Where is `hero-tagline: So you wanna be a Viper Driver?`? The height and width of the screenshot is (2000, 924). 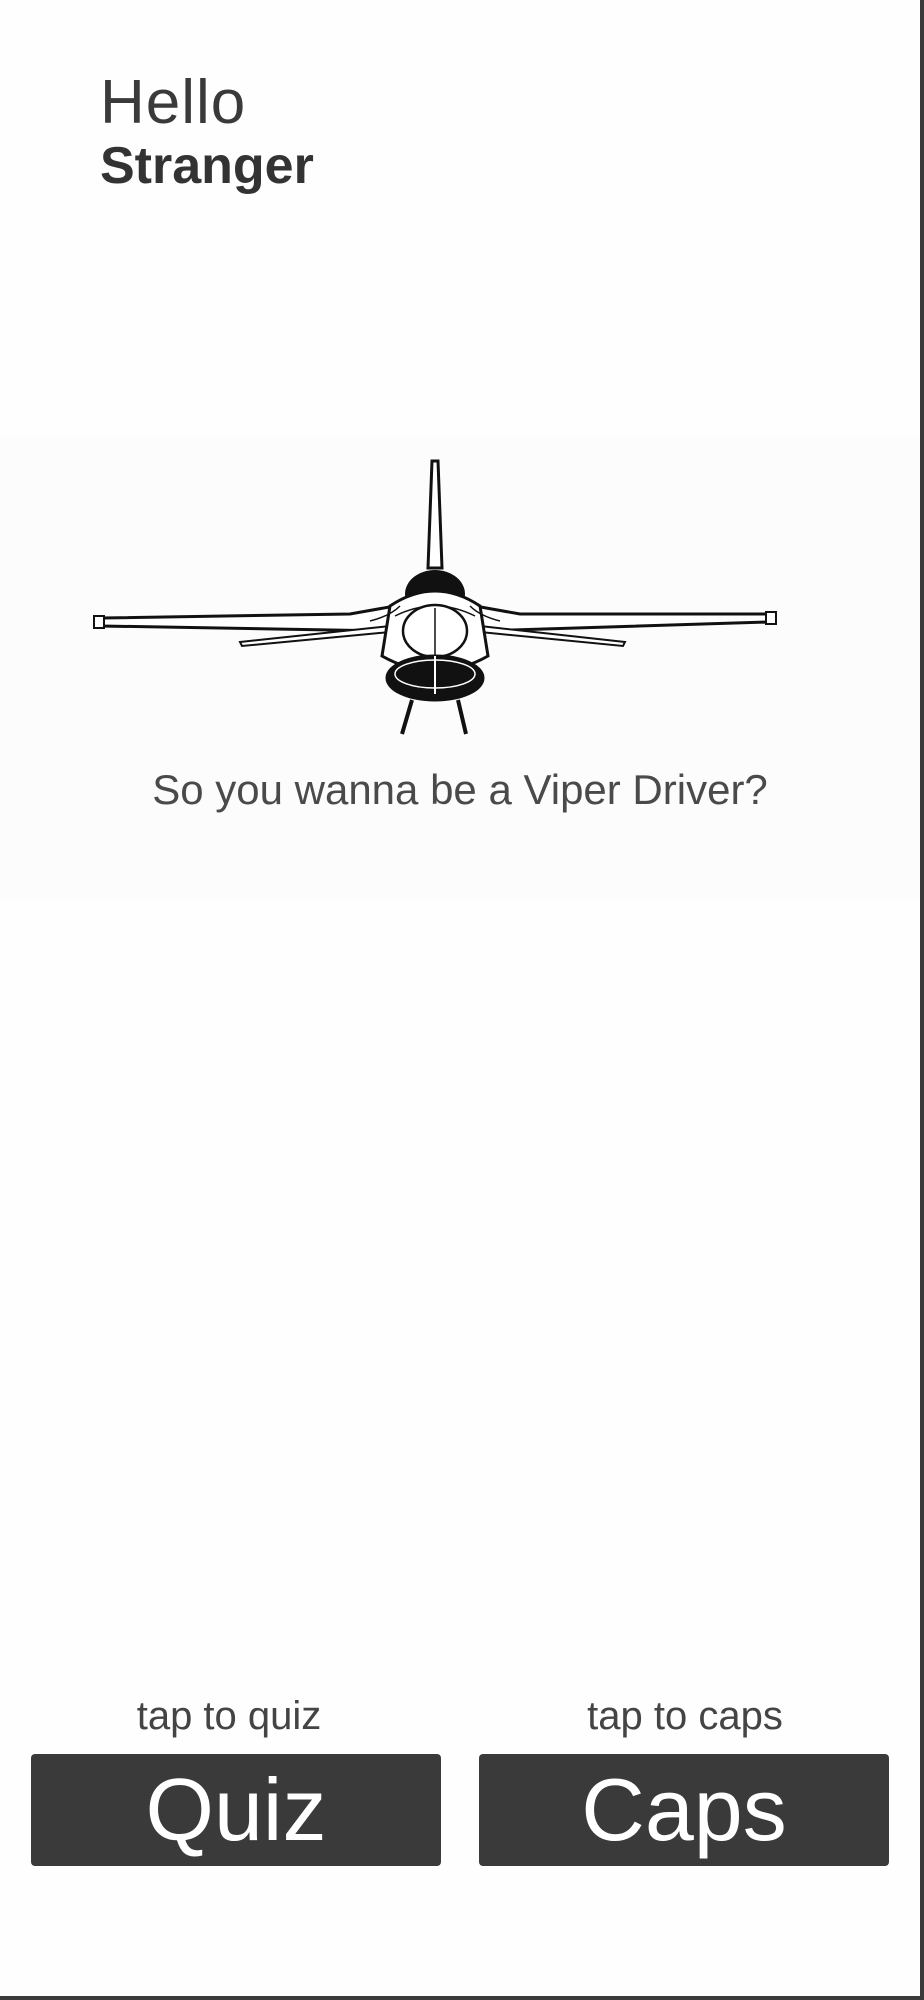
hero-tagline: So you wanna be a Viper Driver? is located at coordinates (460, 789).